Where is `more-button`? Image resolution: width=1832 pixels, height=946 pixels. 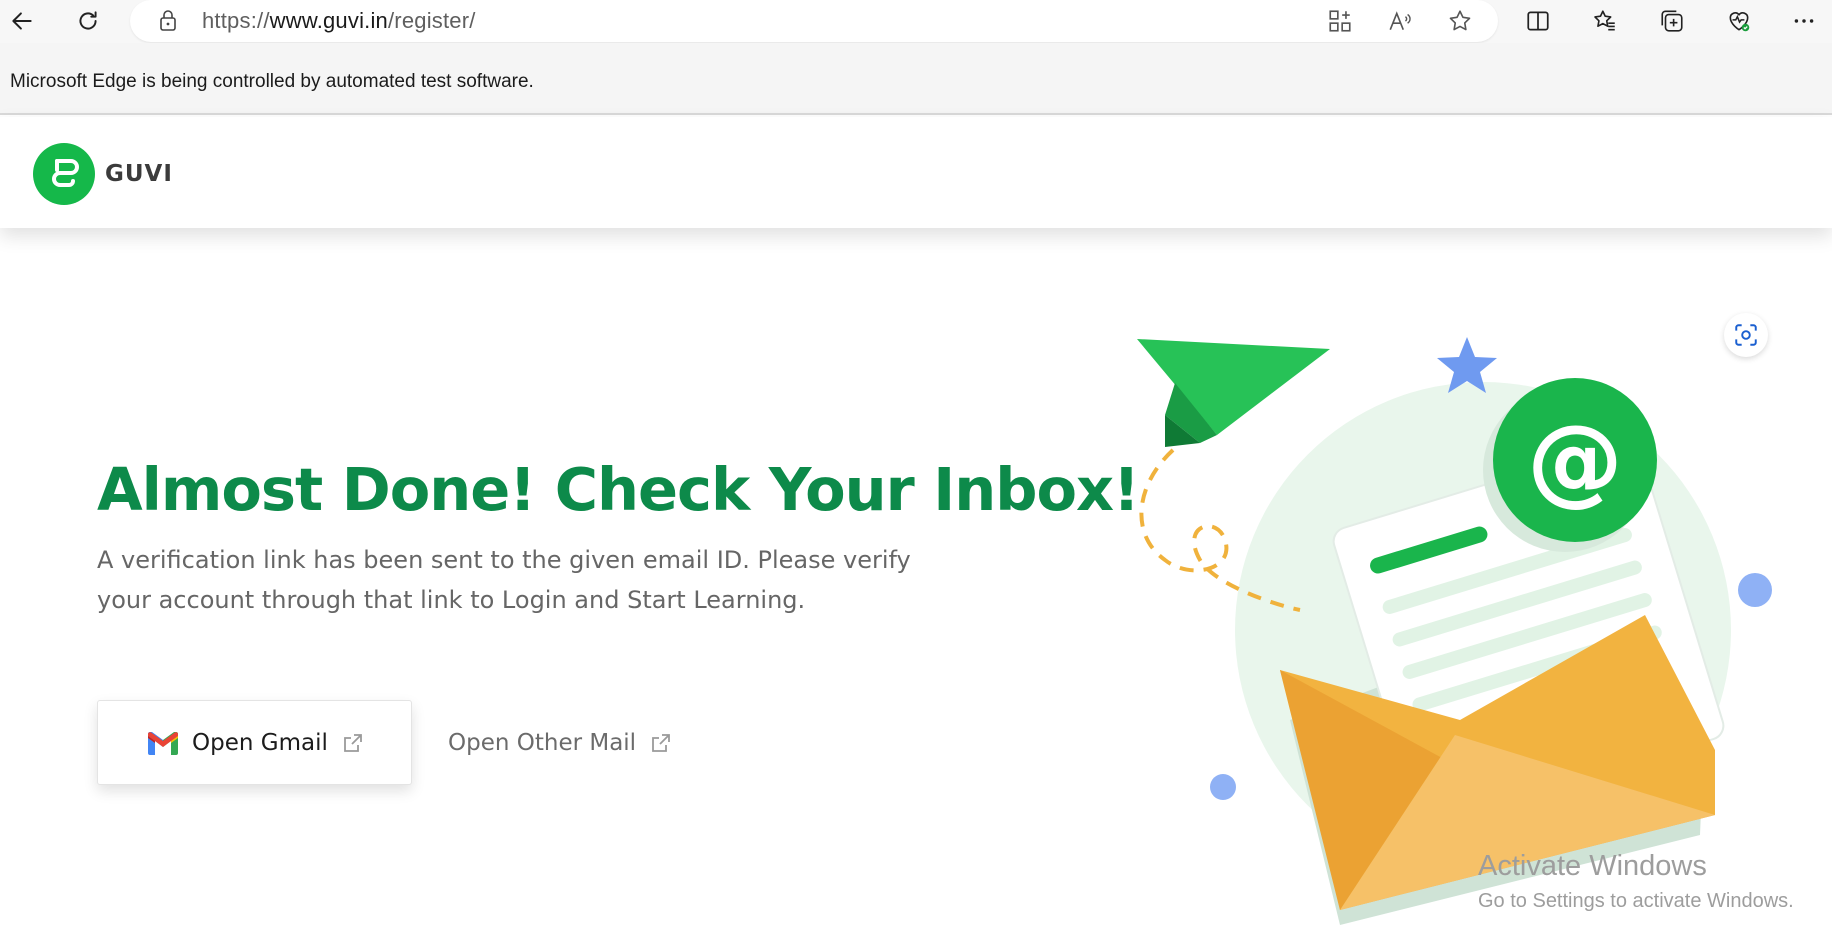 more-button is located at coordinates (1804, 21).